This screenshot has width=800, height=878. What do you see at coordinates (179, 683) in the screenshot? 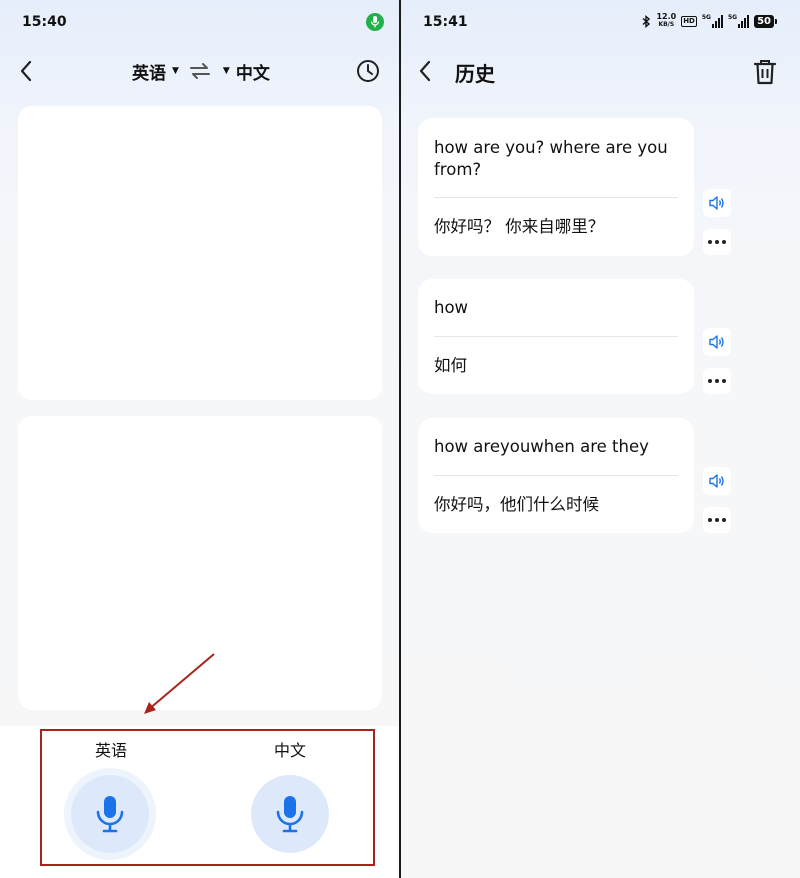
I see `annotation-arrow` at bounding box center [179, 683].